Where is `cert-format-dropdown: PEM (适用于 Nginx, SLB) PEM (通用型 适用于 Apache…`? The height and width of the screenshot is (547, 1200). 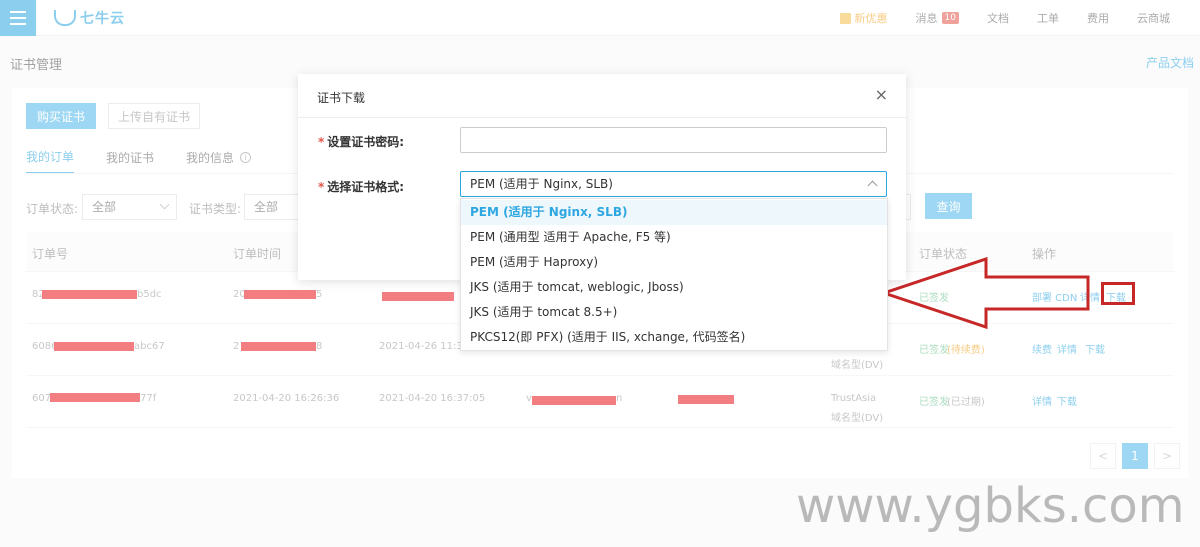
cert-format-dropdown: PEM (适用于 Nginx, SLB) PEM (通用型 适用于 Apache… is located at coordinates (674, 274).